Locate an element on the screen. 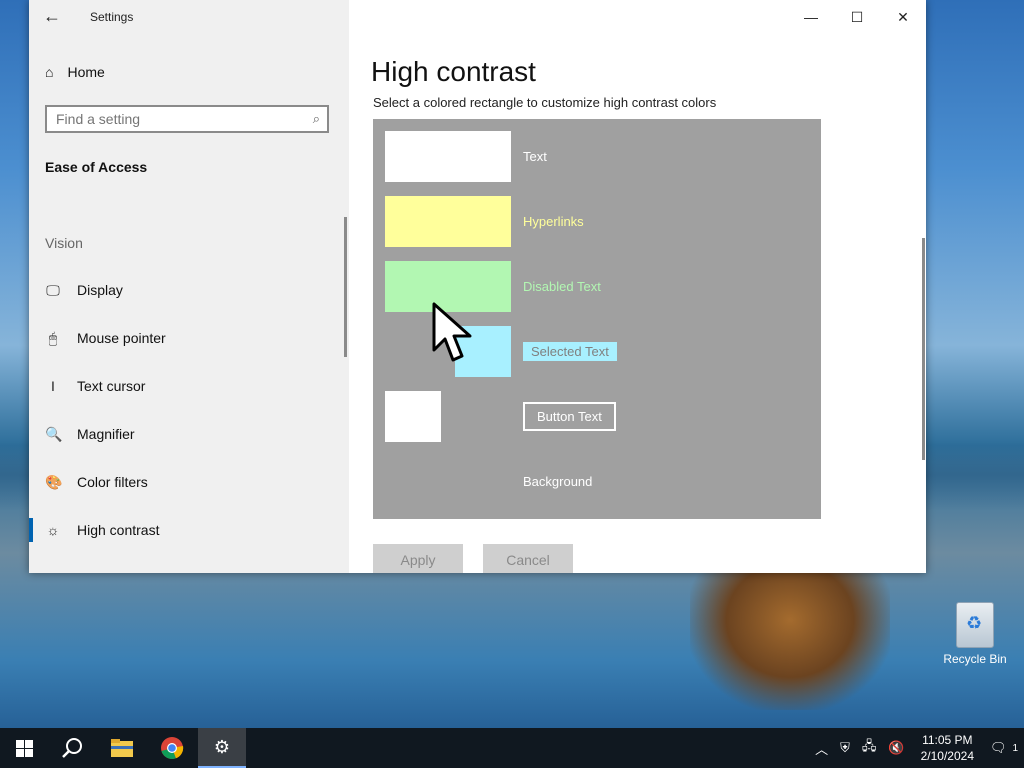  file-explorer-button is located at coordinates (122, 748).